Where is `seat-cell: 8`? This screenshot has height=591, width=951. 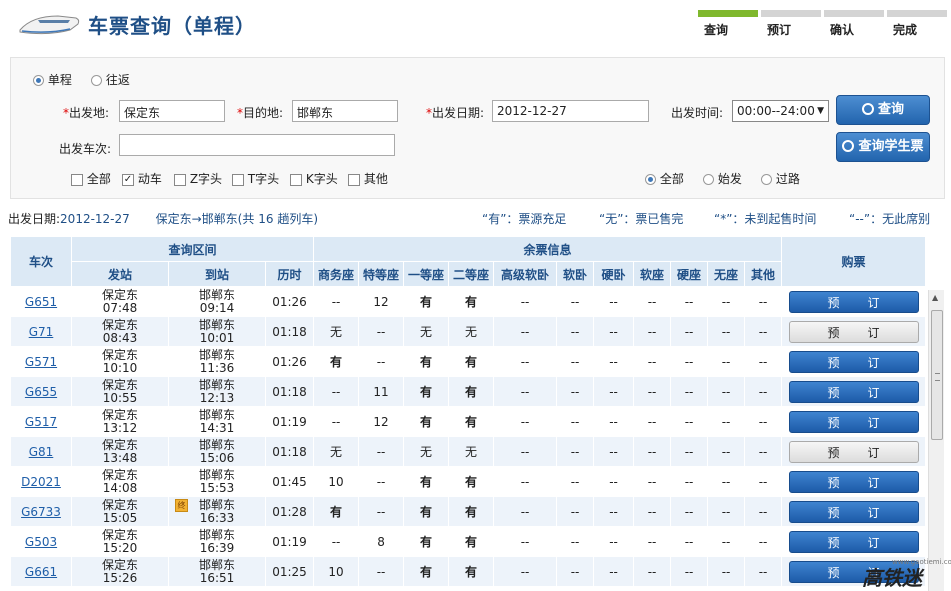
seat-cell: 8 is located at coordinates (381, 541).